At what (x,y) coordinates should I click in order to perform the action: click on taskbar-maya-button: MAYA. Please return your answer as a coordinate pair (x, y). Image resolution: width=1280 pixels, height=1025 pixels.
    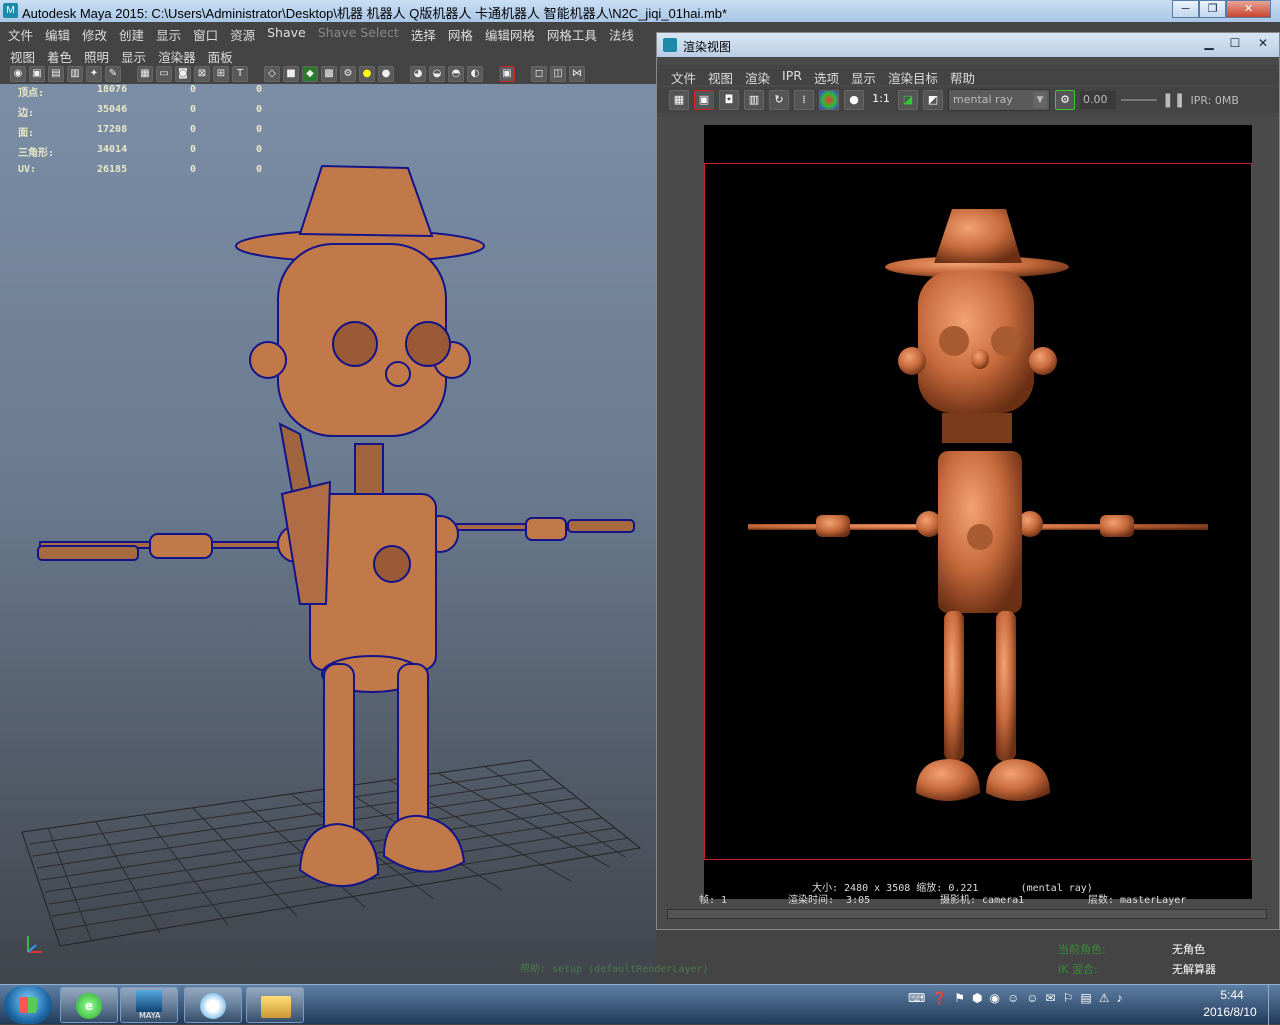
    Looking at the image, I should click on (149, 1005).